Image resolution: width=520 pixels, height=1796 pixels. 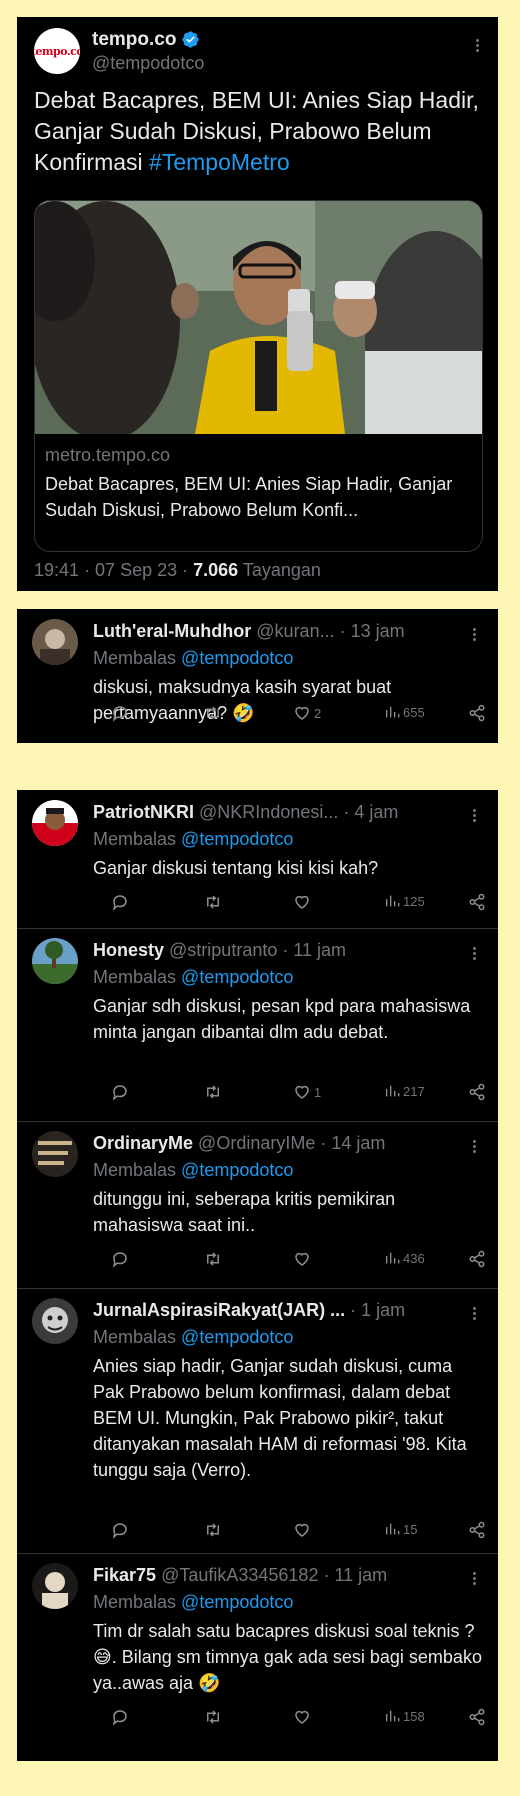 I want to click on action-bar: 436, so click(x=293, y=1261).